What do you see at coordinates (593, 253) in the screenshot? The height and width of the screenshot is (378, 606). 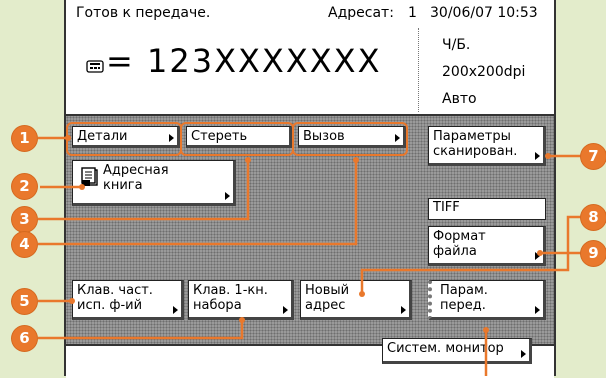 I see `callout-9: 9` at bounding box center [593, 253].